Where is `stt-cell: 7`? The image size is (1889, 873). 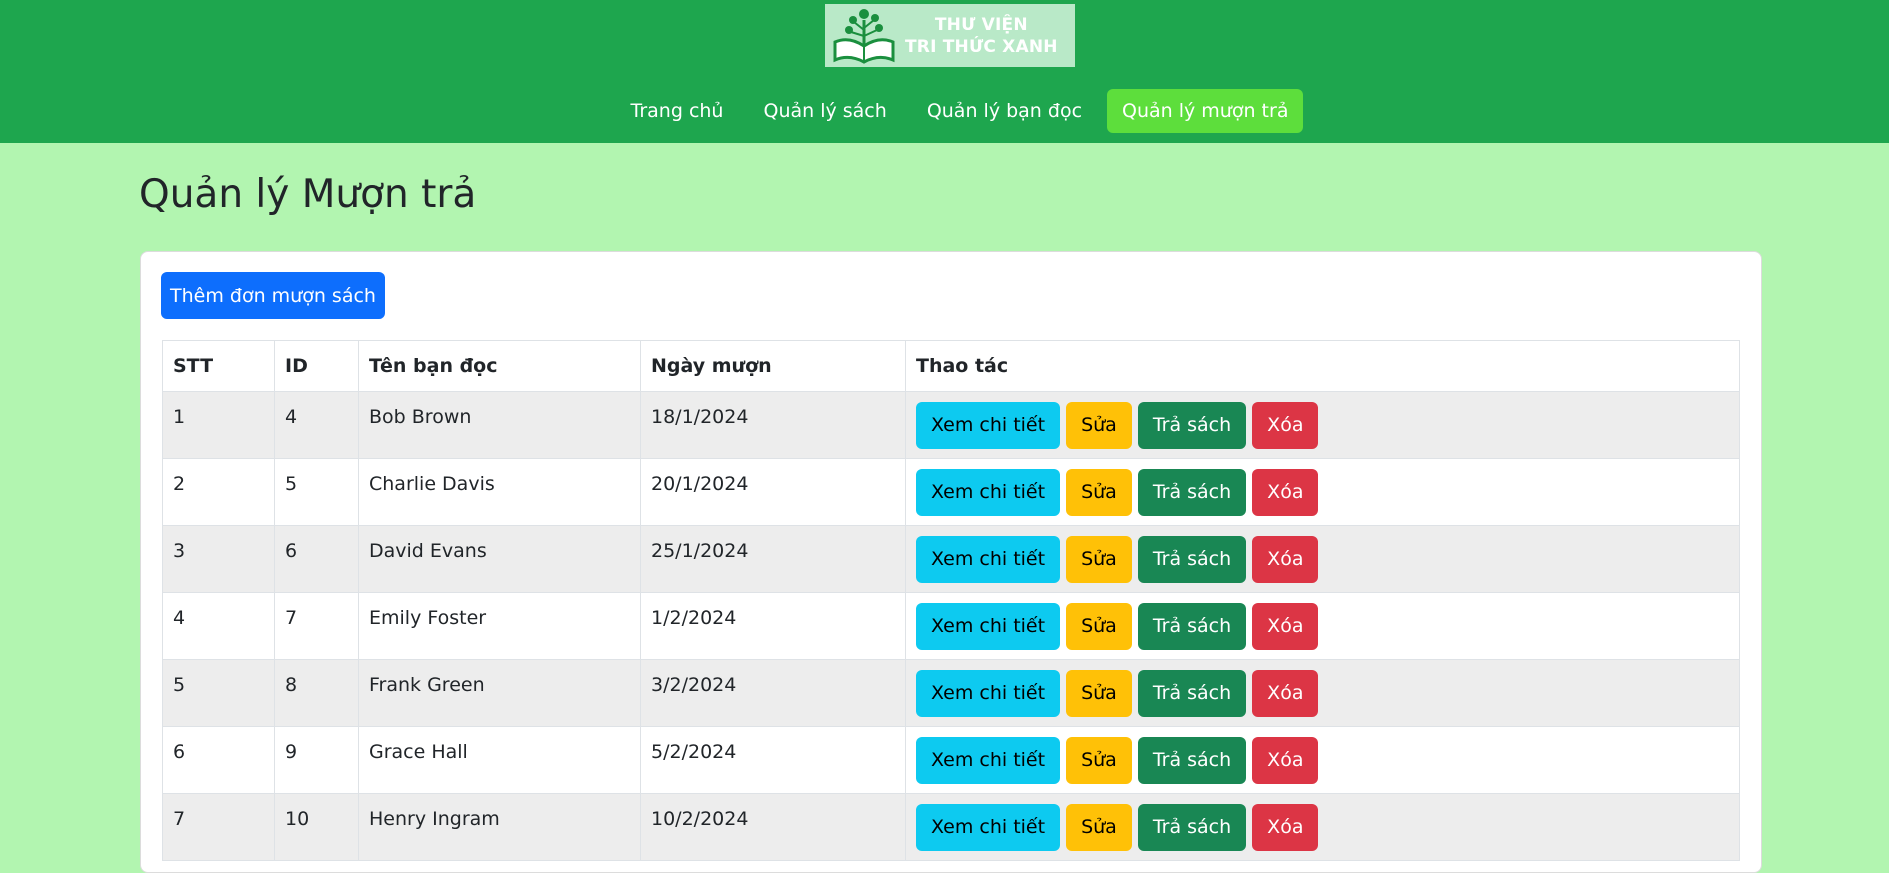
stt-cell: 7 is located at coordinates (218, 827).